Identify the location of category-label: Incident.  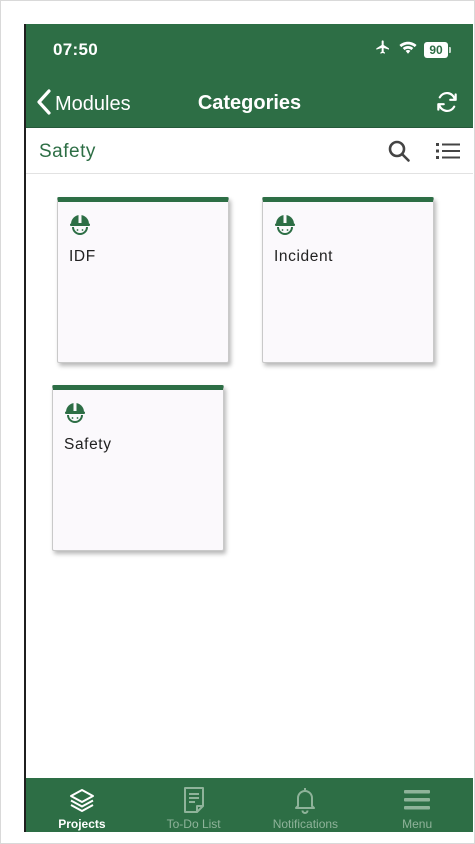
(304, 256).